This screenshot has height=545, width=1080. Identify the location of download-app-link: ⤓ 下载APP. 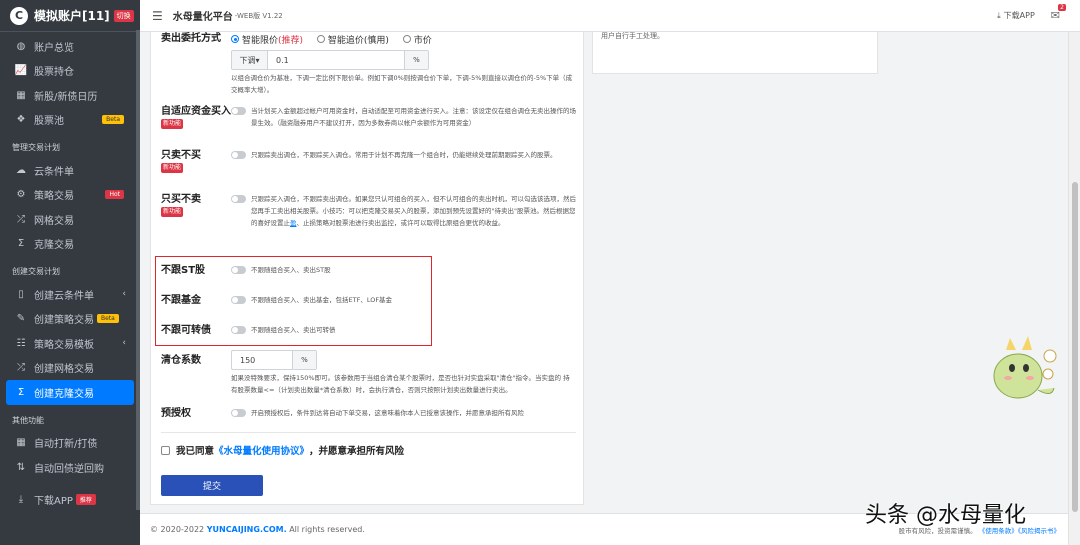
(1016, 15).